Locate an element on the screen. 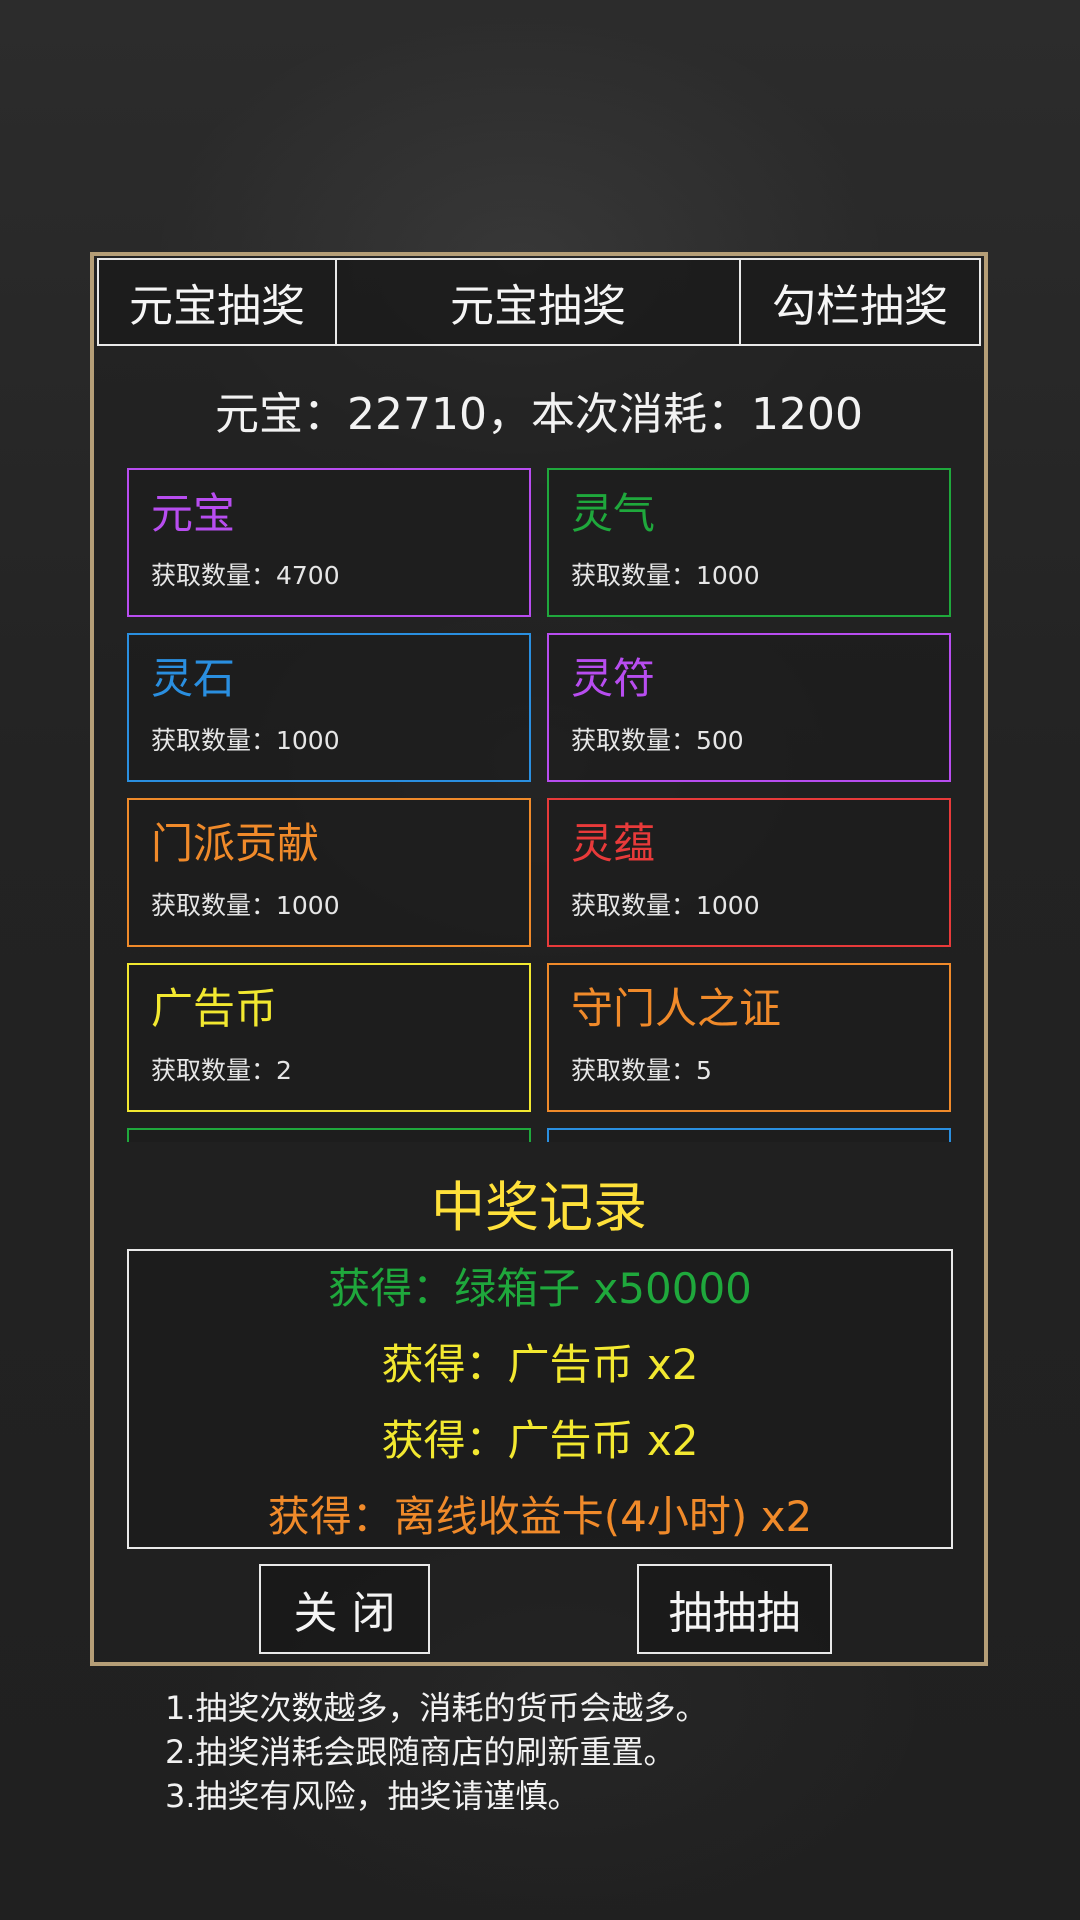 The height and width of the screenshot is (1920, 1080). prize-card: 灵气 获取数量：1000 is located at coordinates (749, 542).